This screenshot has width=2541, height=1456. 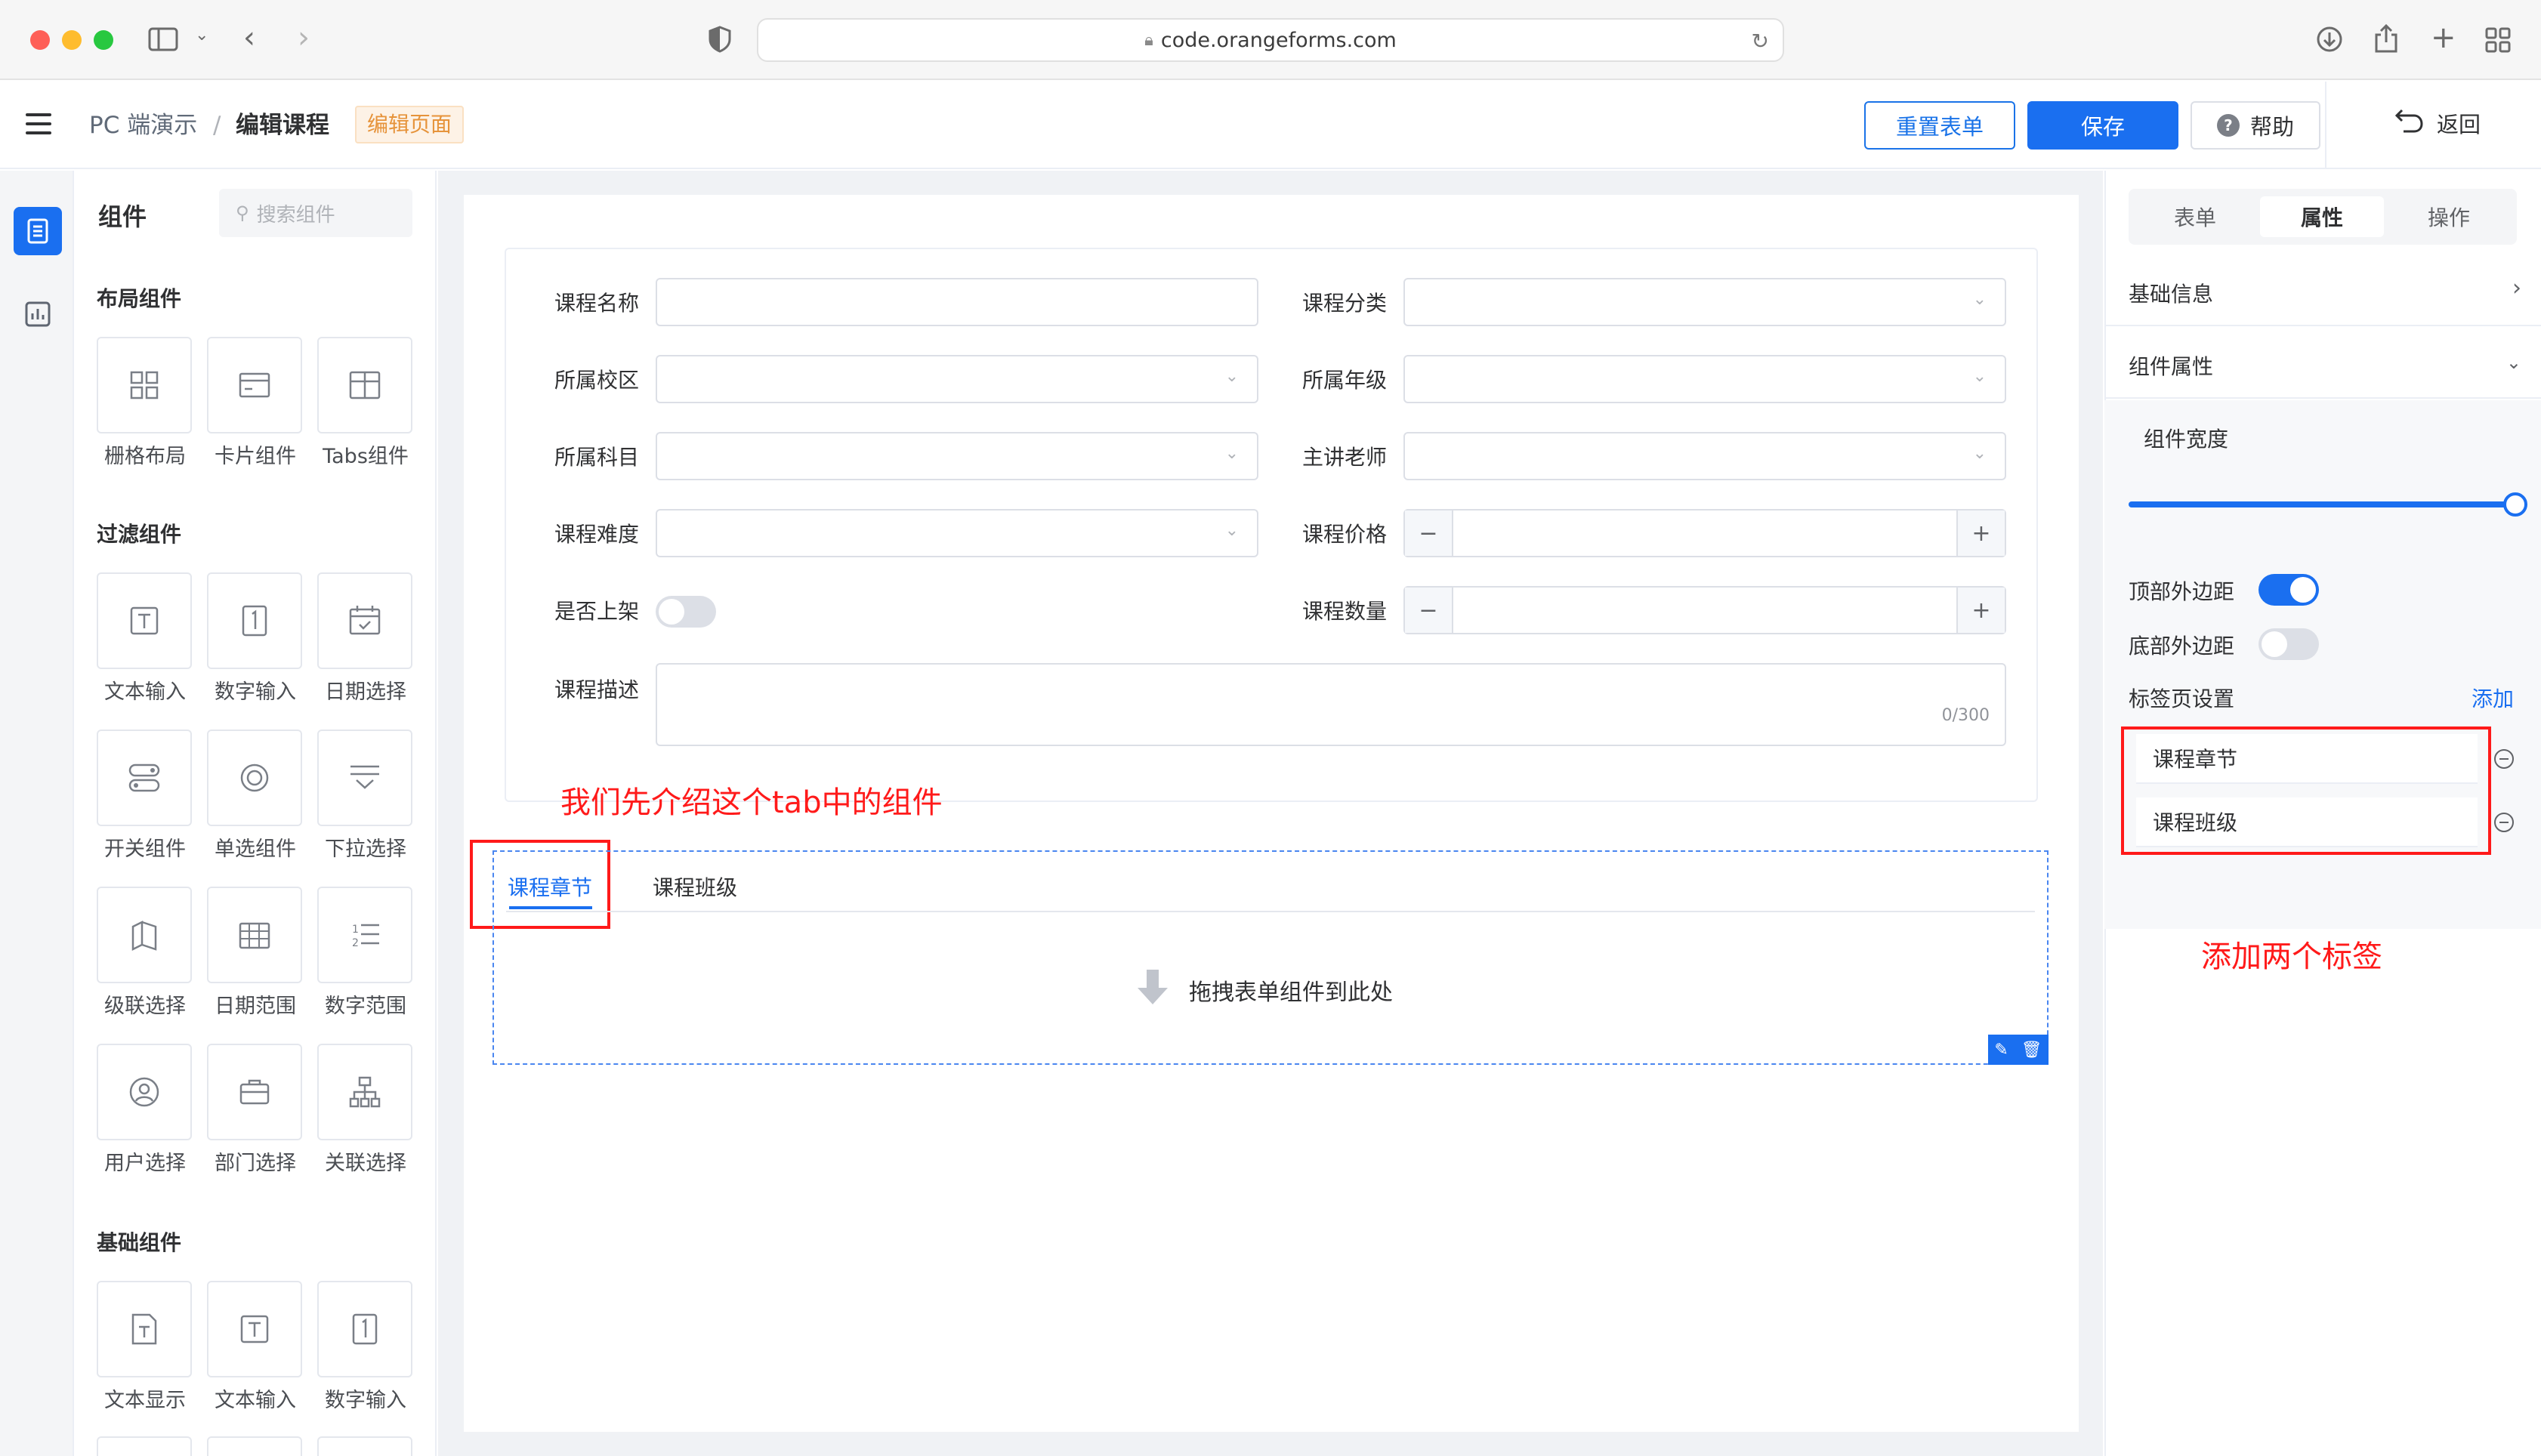 I want to click on palette-tile-grid-layout, so click(x=144, y=385).